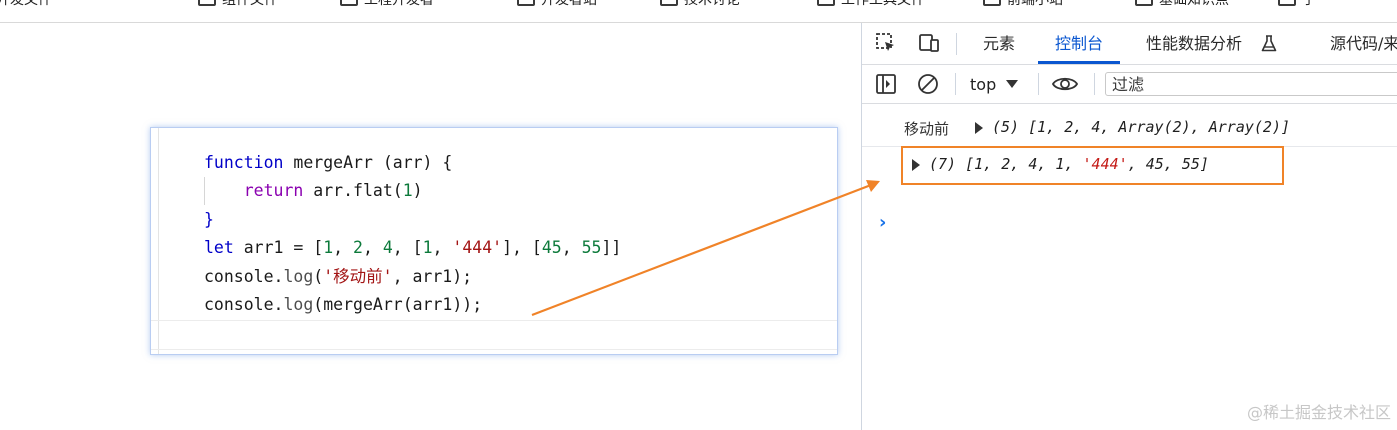  What do you see at coordinates (1269, 43) in the screenshot?
I see `experiment-flask-icon` at bounding box center [1269, 43].